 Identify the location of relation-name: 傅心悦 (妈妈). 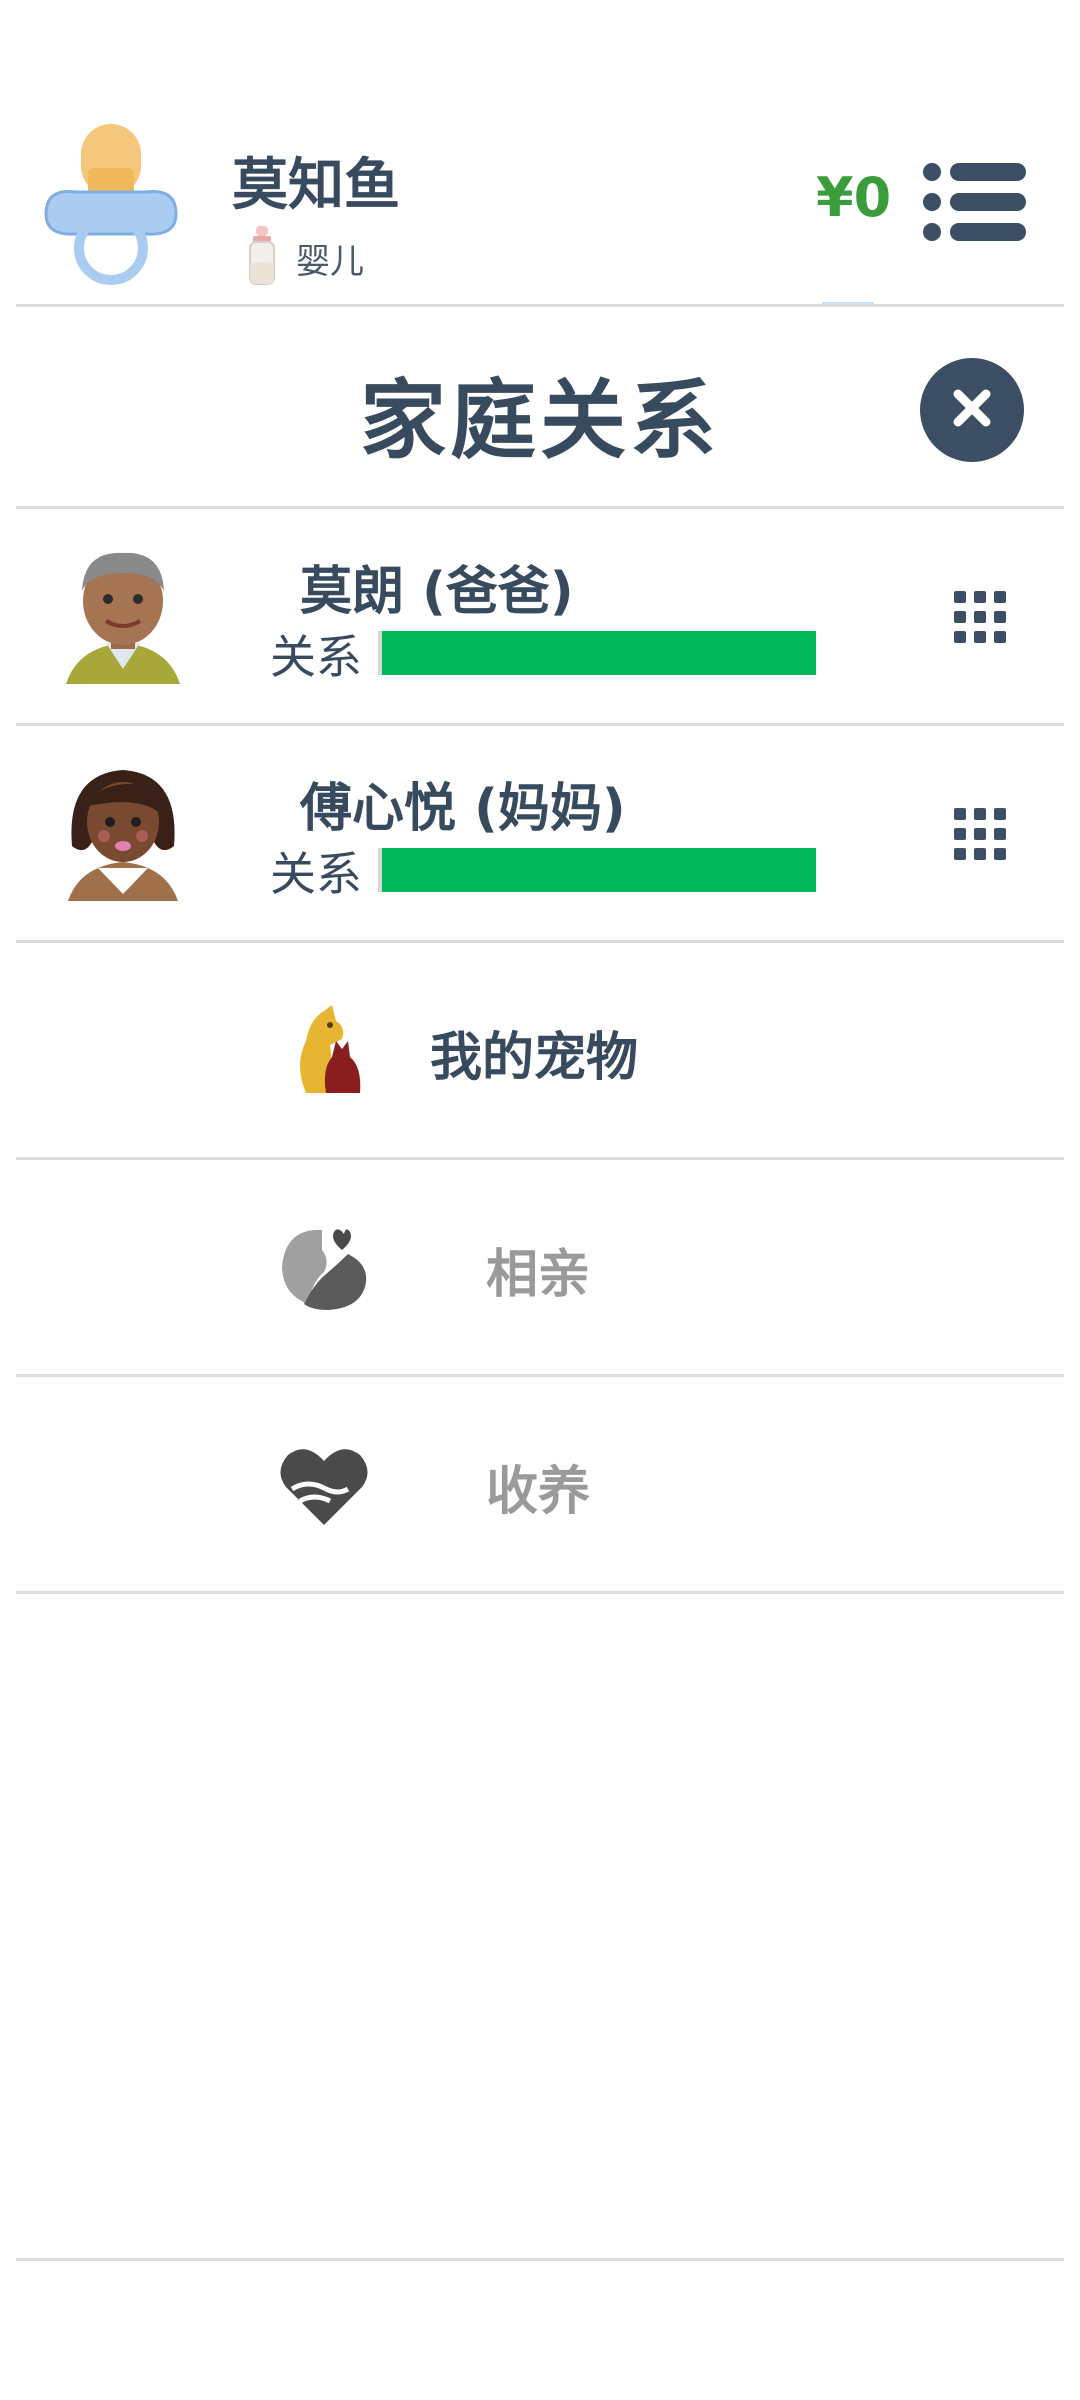
(463, 809).